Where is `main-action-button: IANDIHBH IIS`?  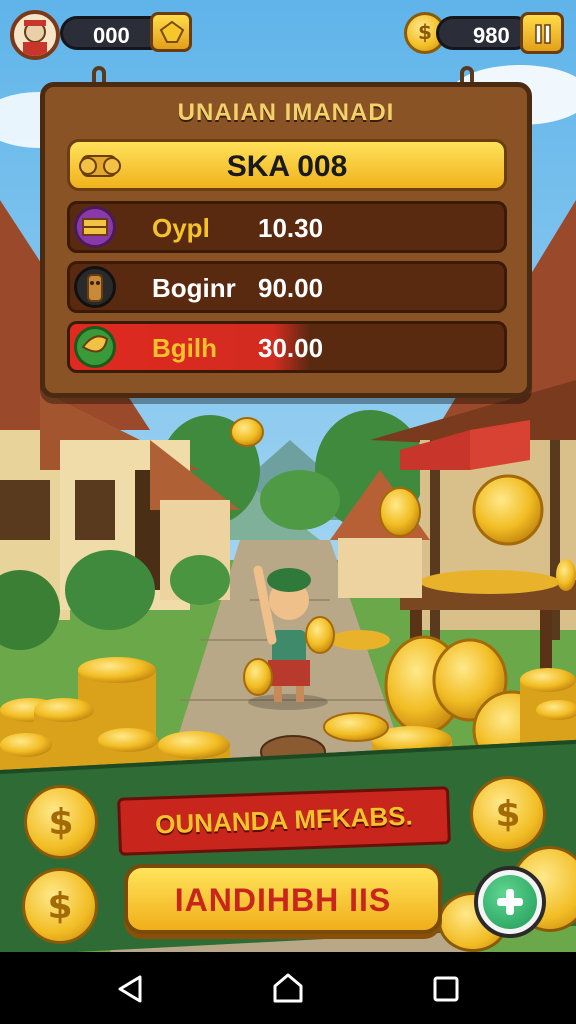
main-action-button: IANDIHBH IIS is located at coordinates (283, 899).